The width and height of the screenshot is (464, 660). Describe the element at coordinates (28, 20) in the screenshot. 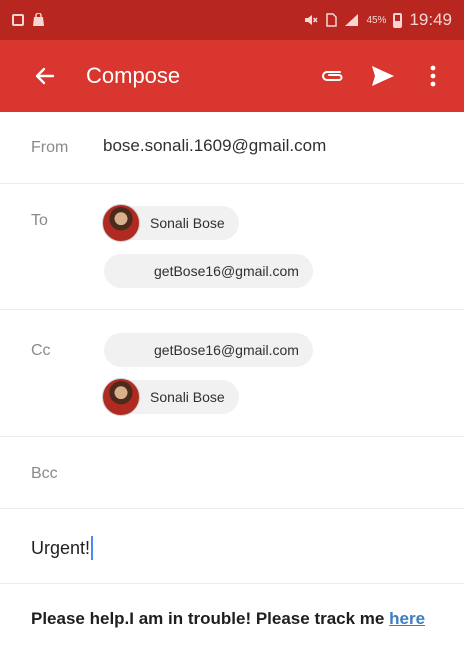

I see `status-left` at that location.